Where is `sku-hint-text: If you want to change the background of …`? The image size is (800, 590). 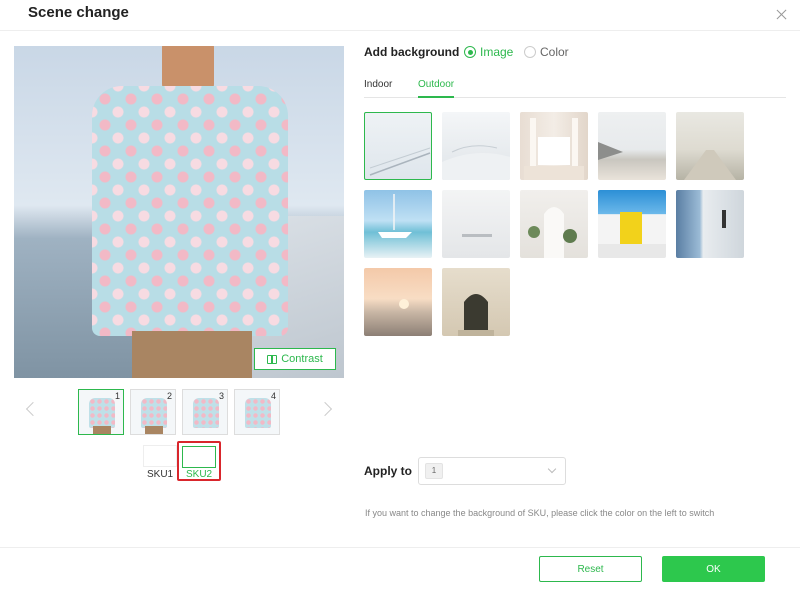
sku-hint-text: If you want to change the background of … is located at coordinates (540, 513).